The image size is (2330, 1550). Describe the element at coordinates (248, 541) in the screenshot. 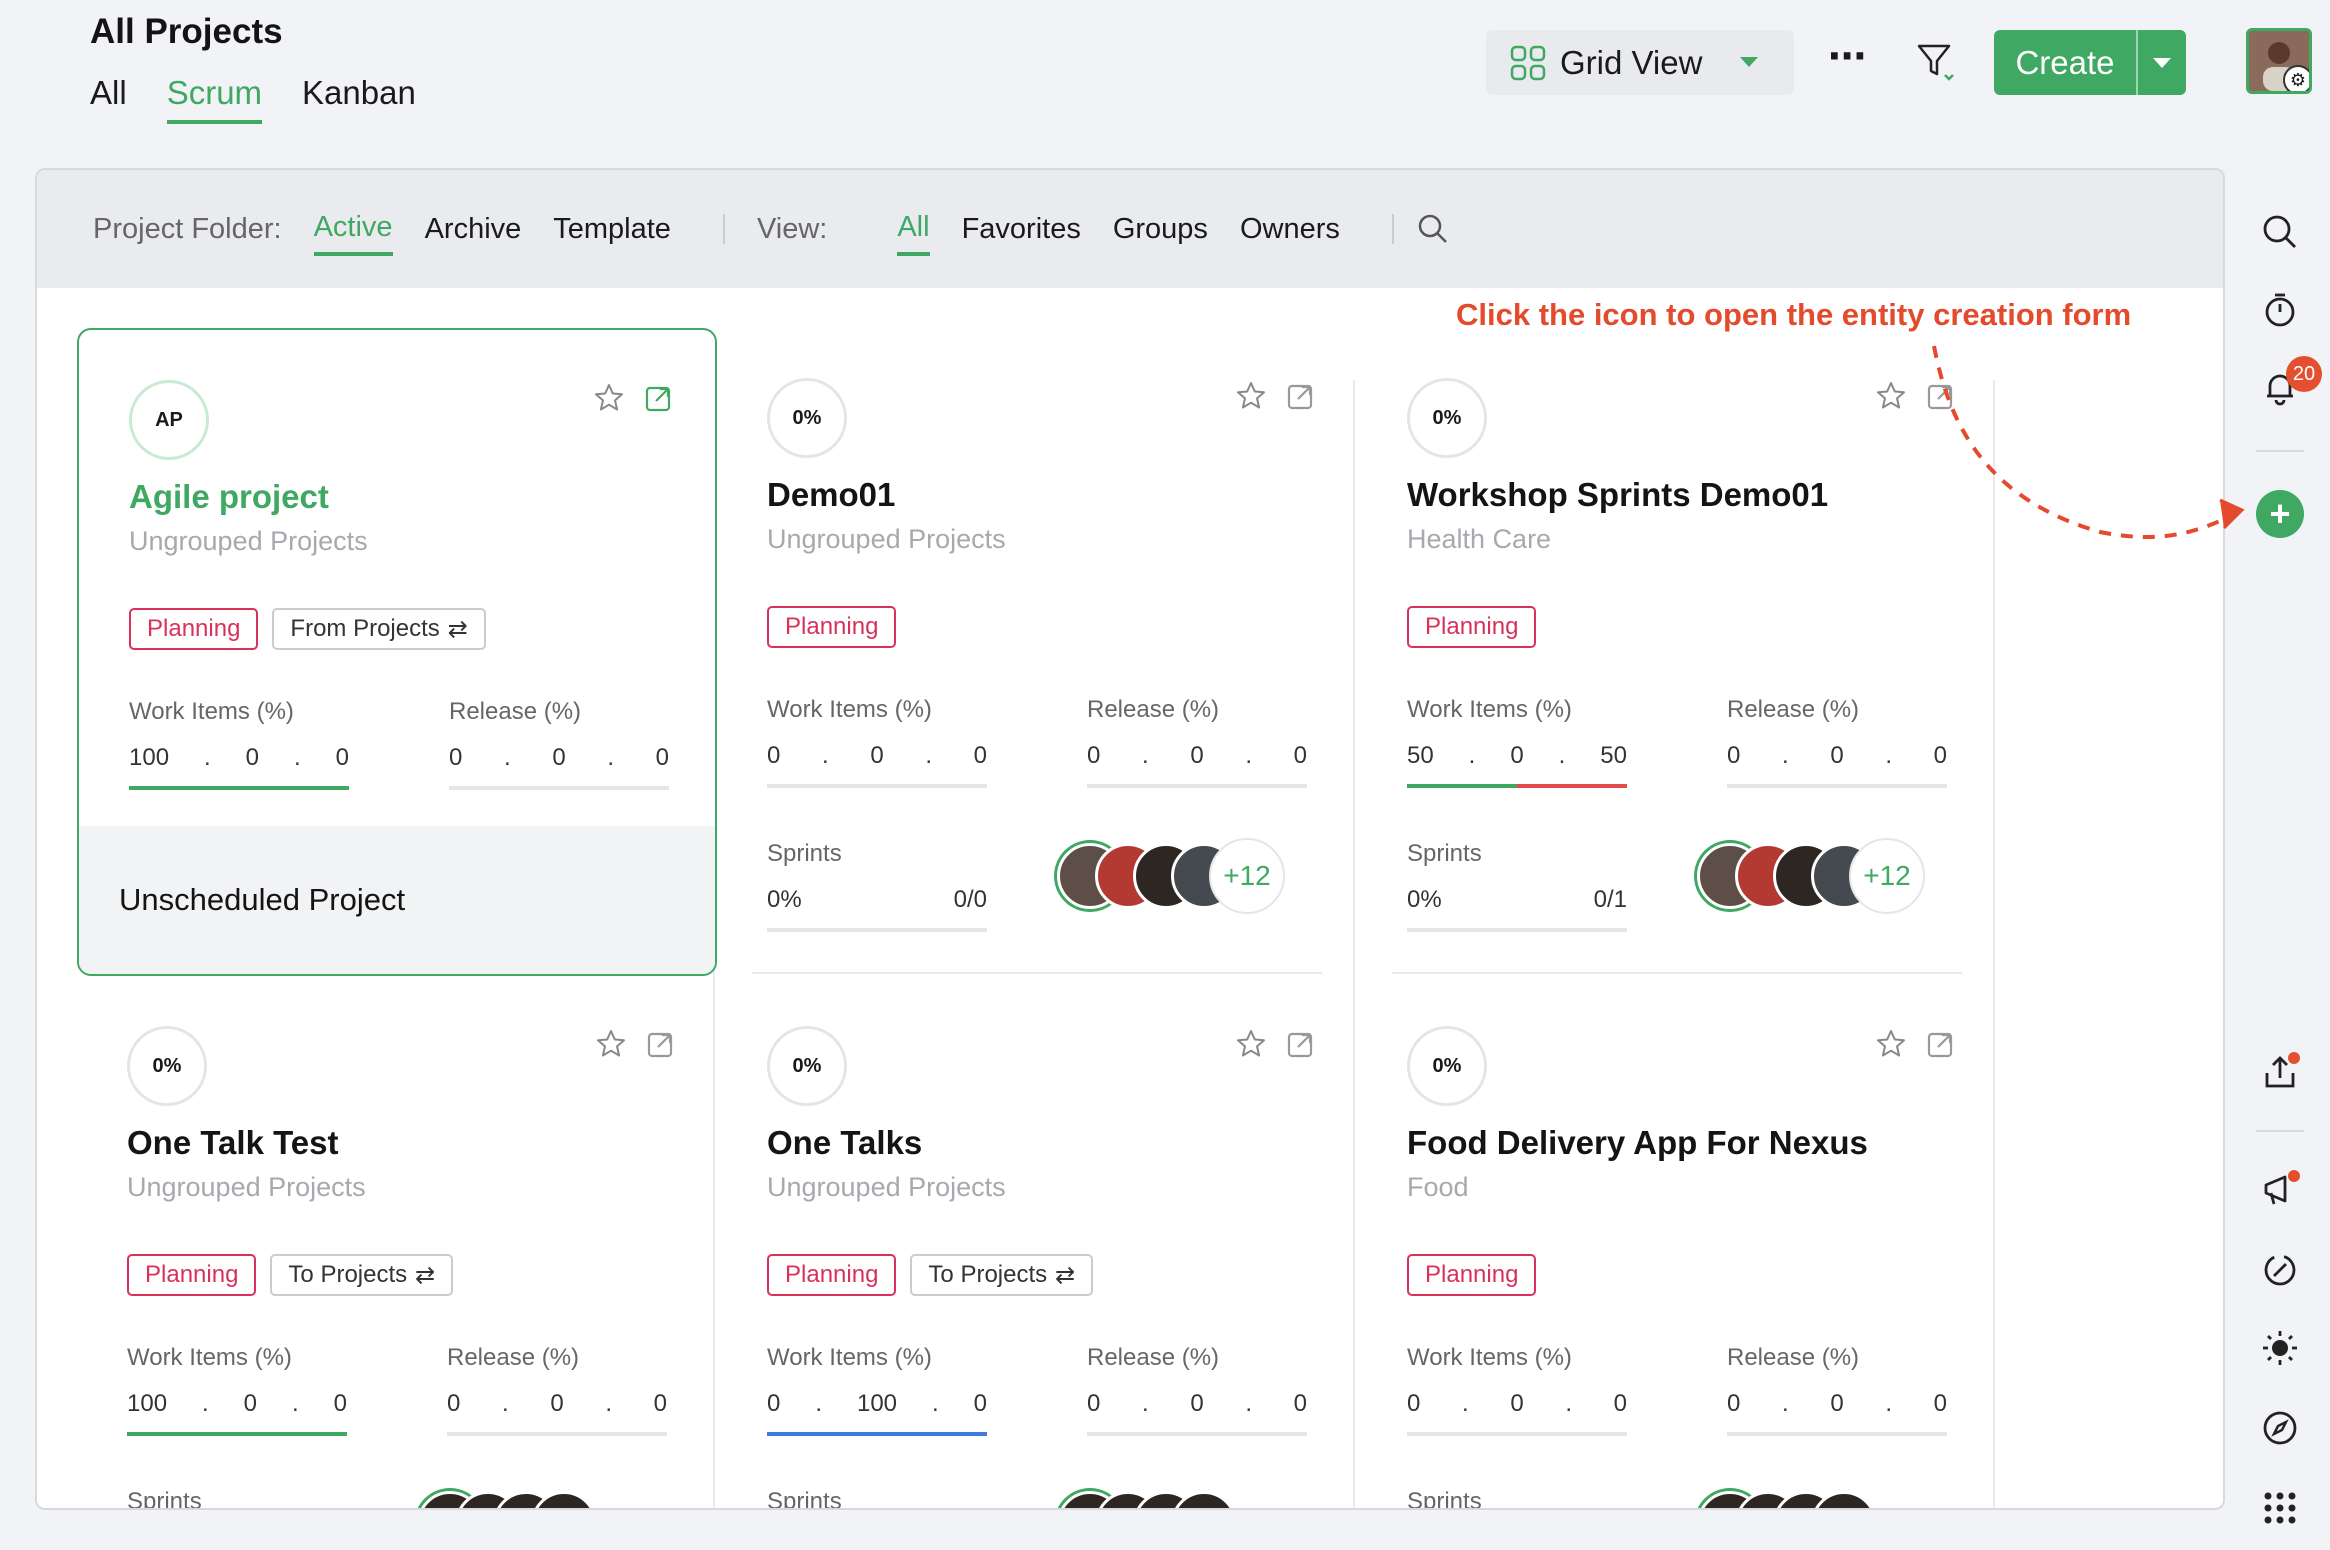

I see `project-group: Ungrouped Projects` at that location.